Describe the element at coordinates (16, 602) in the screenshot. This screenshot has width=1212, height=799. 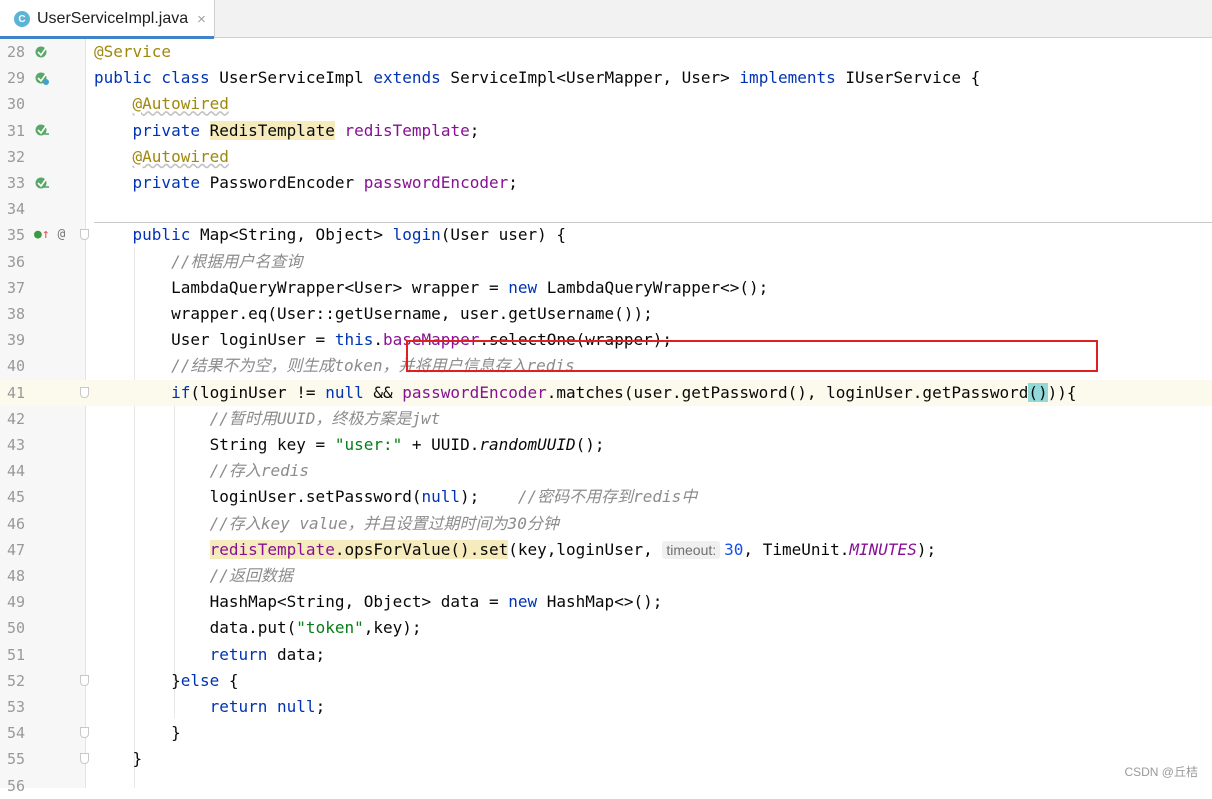
I see `line-number: 49` at that location.